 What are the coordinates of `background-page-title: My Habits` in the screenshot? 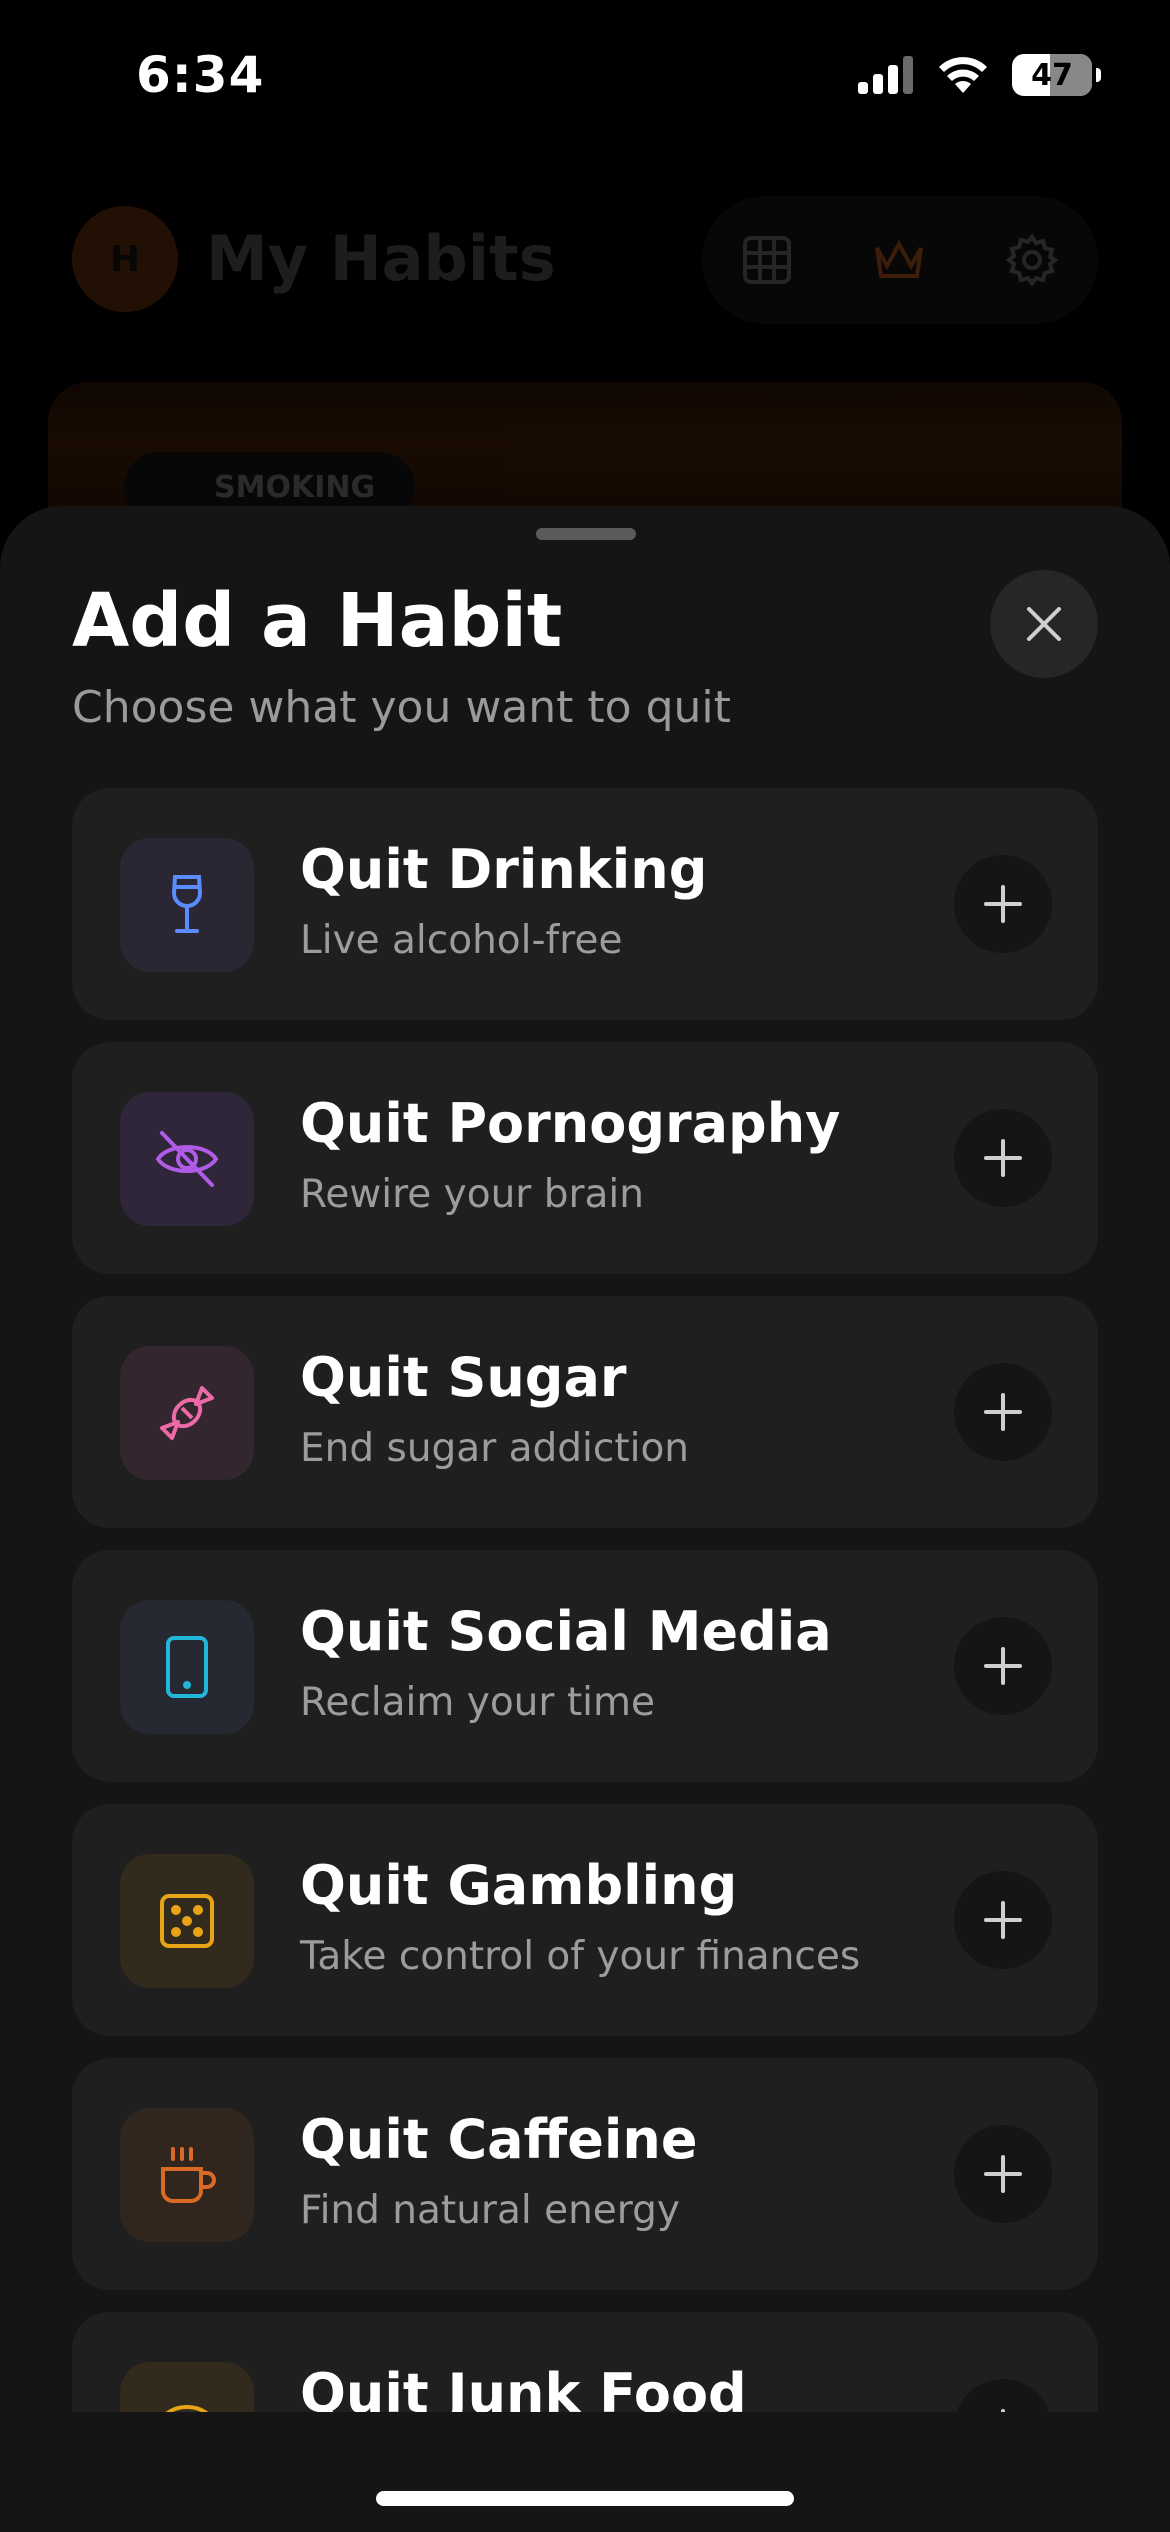 It's located at (381, 258).